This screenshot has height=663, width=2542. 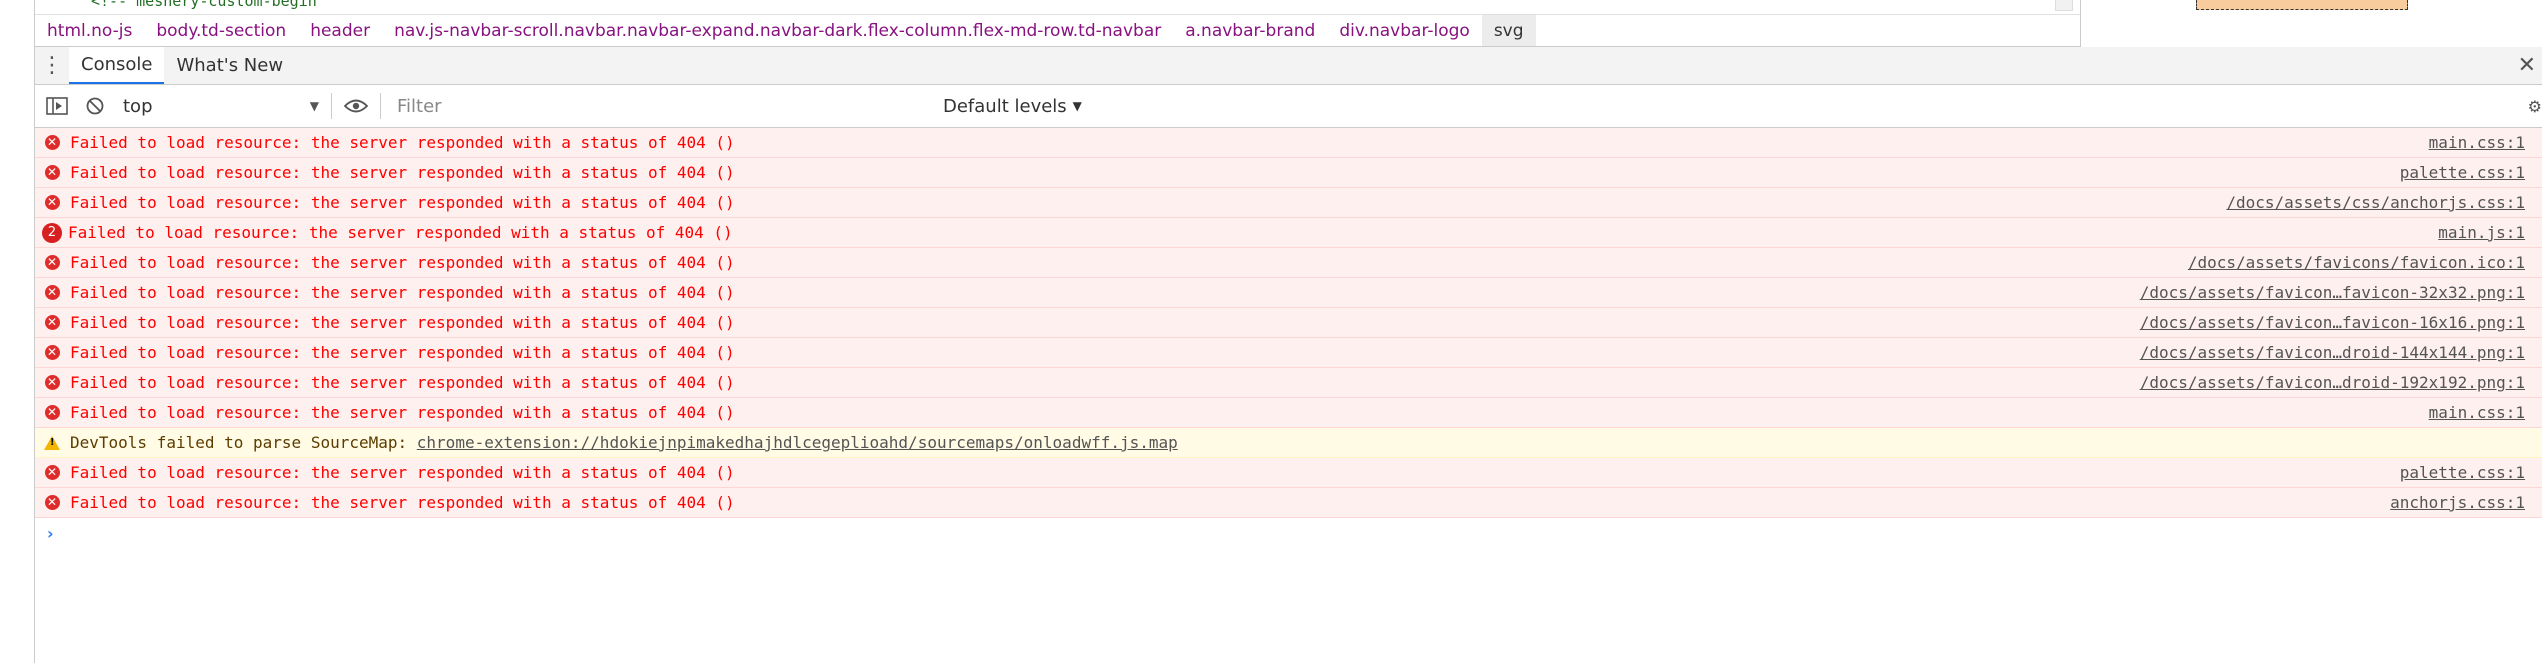 What do you see at coordinates (1057, 7) in the screenshot?
I see `elements-tree: <!-- meshery-custom-begin` at bounding box center [1057, 7].